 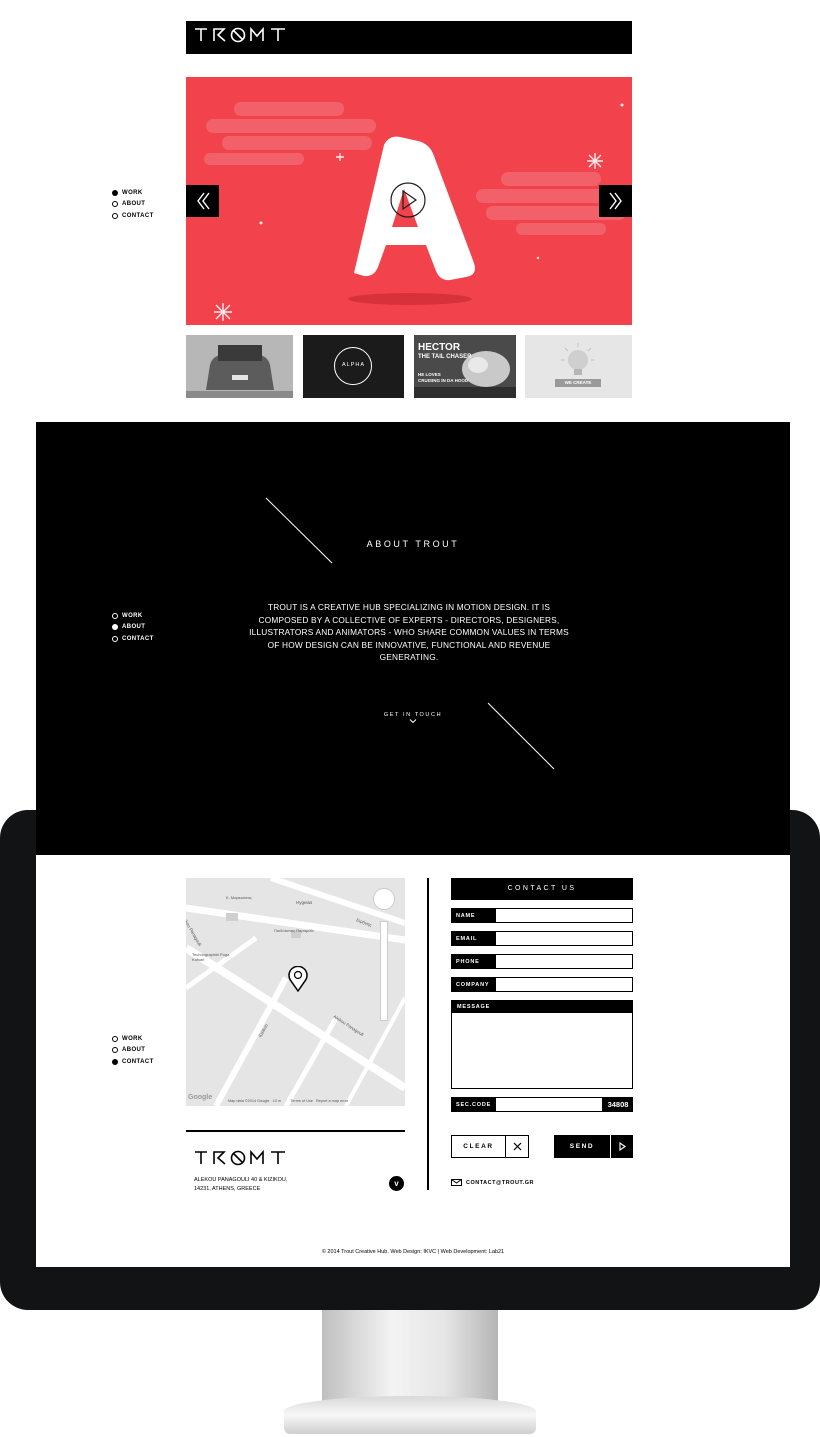 I want to click on bulb-image, so click(x=578, y=365).